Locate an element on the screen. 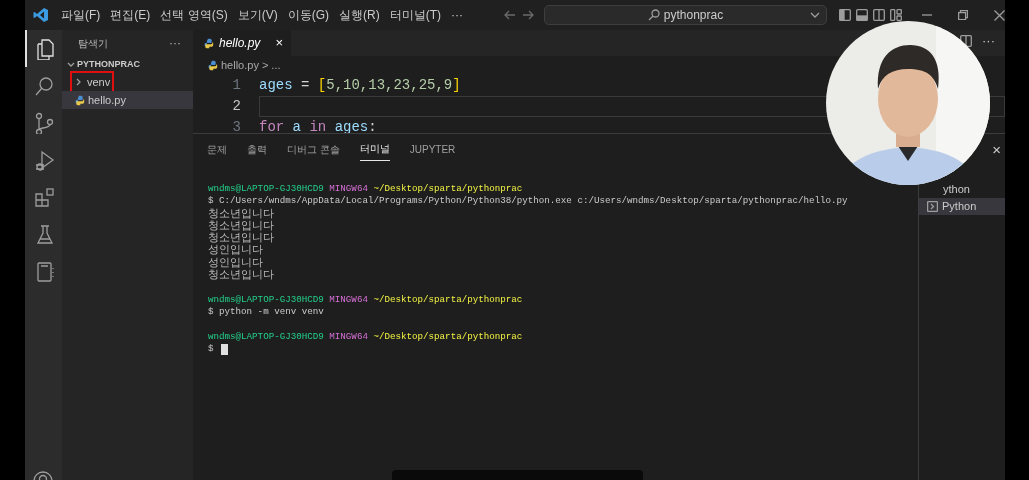 The image size is (1029, 480). panel-tab: JUPYTER is located at coordinates (432, 149).